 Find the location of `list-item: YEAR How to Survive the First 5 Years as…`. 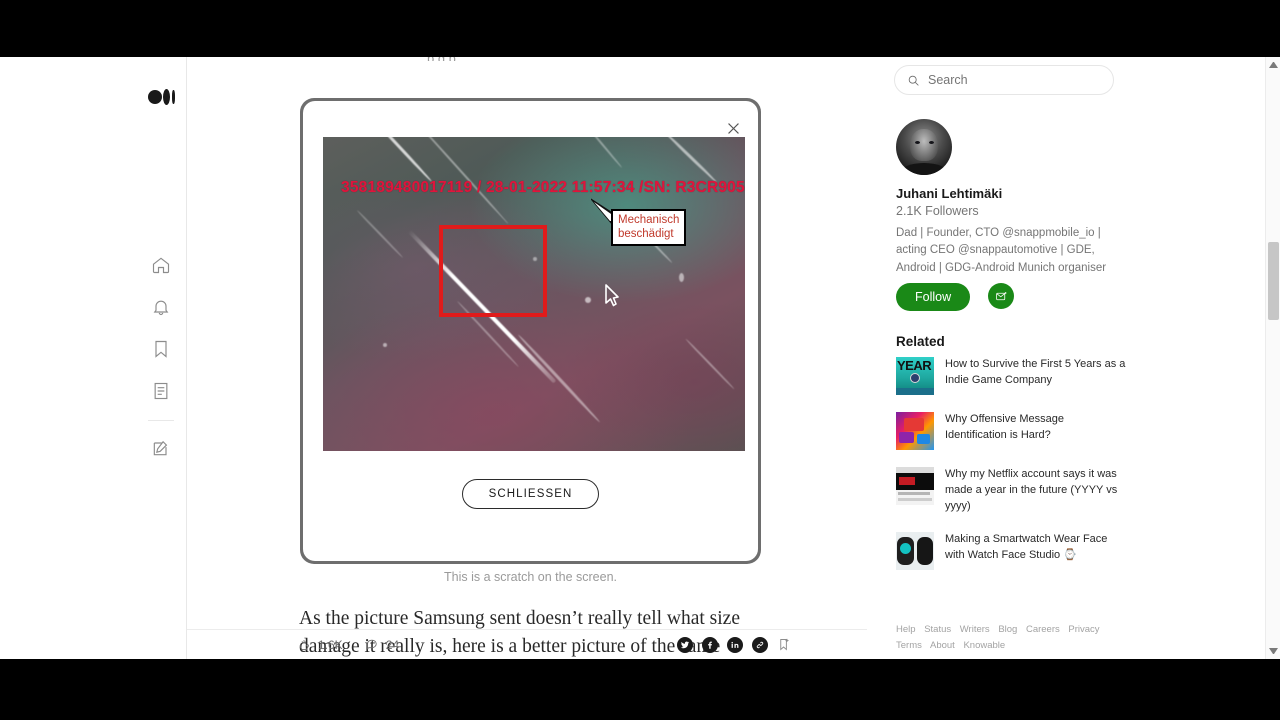

list-item: YEAR How to Survive the First 5 Years as… is located at coordinates (1011, 376).